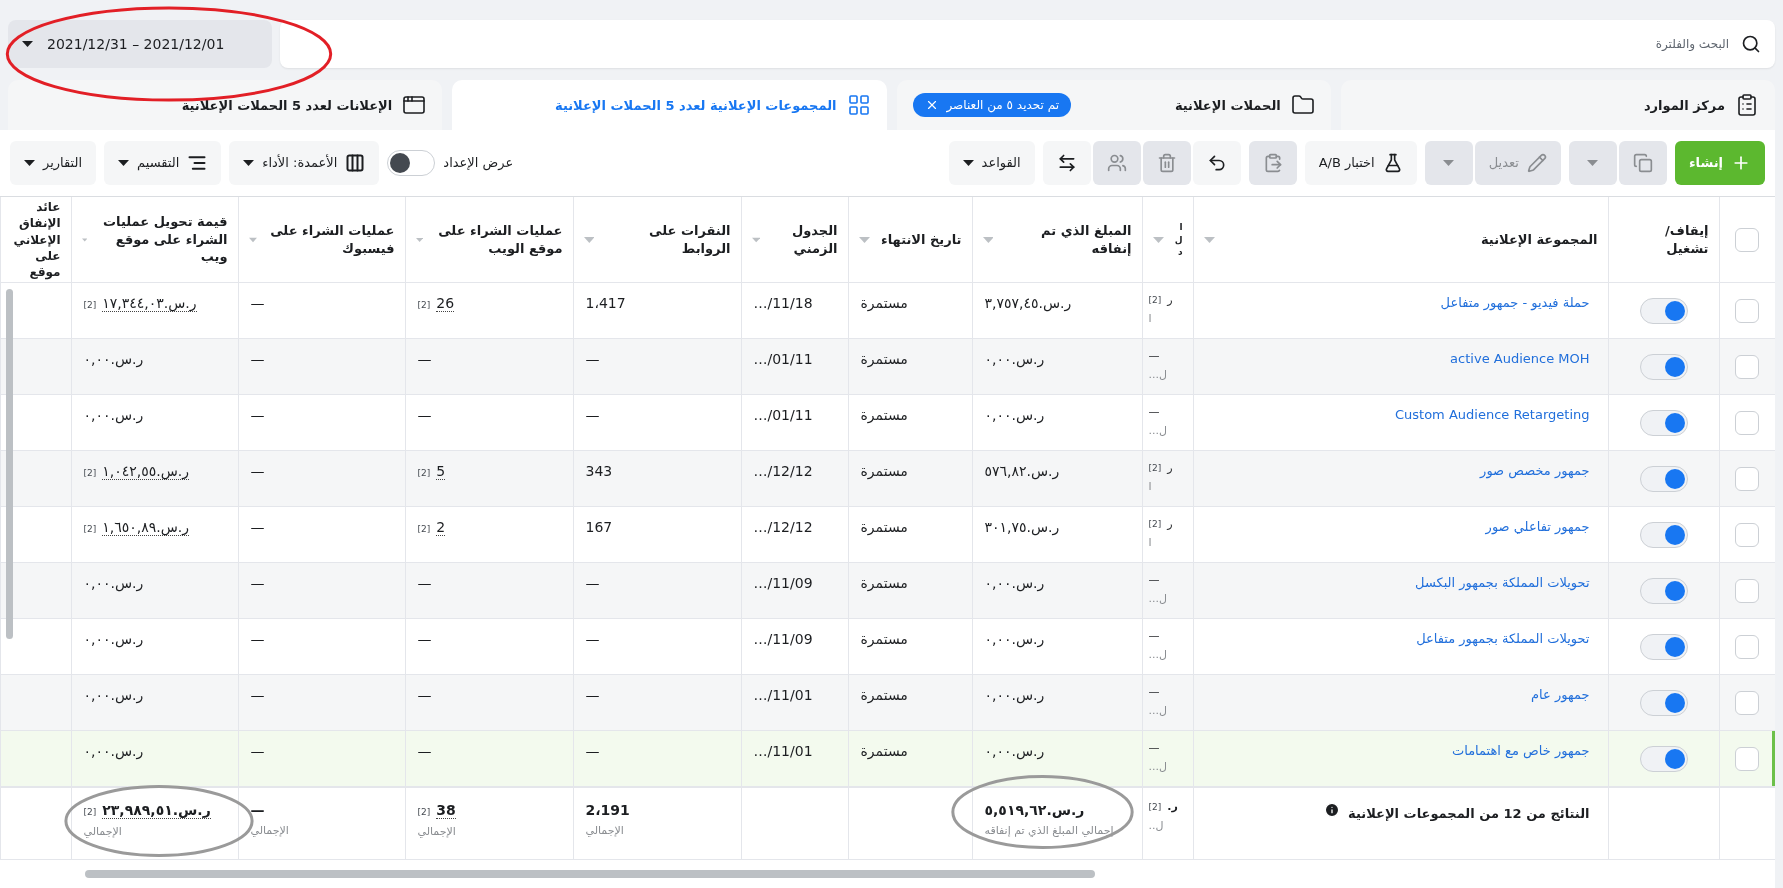 This screenshot has width=1783, height=888. I want to click on column-header: النقرات على الروابط, so click(665, 240).